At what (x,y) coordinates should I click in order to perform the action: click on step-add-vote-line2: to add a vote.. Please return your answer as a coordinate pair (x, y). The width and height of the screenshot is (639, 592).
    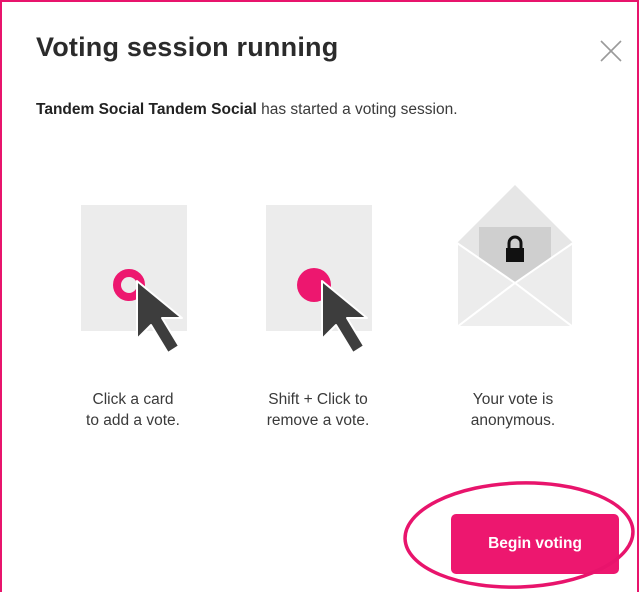
    Looking at the image, I should click on (133, 420).